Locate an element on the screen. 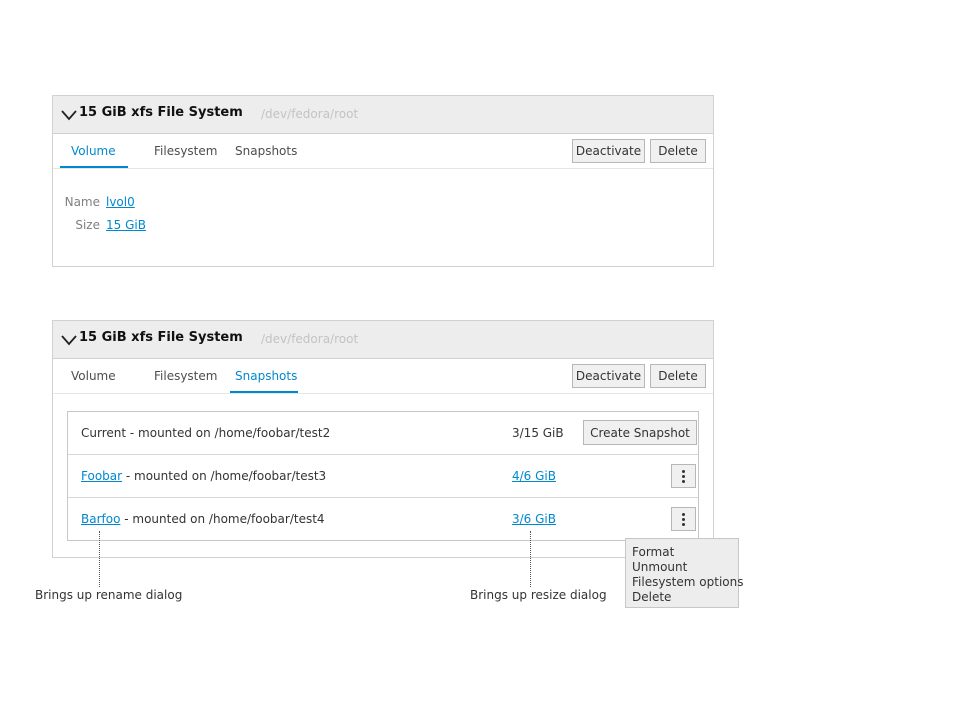 This screenshot has width=960, height=720. menu-item-delete: Delete is located at coordinates (685, 597).